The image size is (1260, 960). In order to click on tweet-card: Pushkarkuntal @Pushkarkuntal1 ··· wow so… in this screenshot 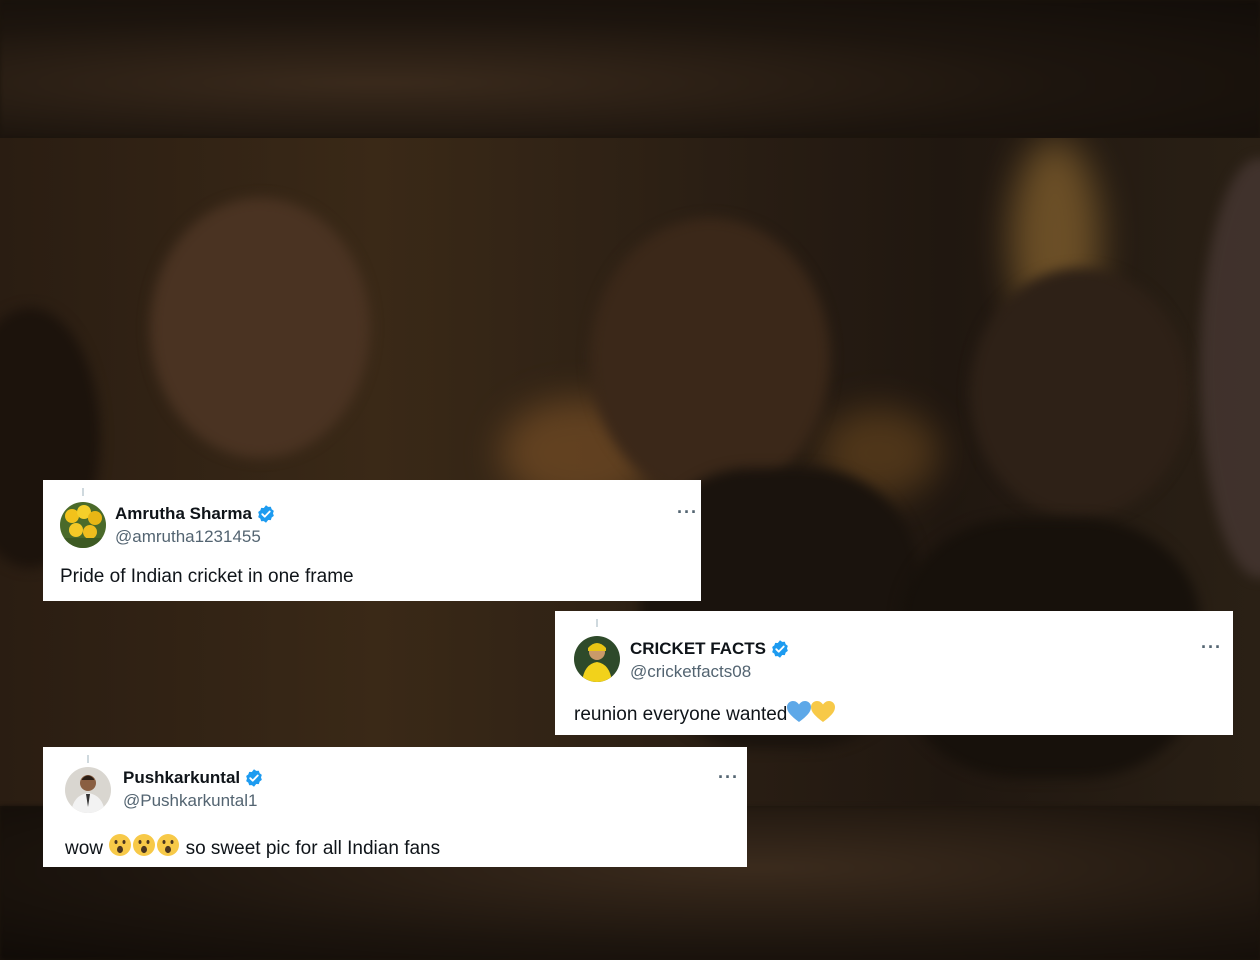, I will do `click(395, 807)`.